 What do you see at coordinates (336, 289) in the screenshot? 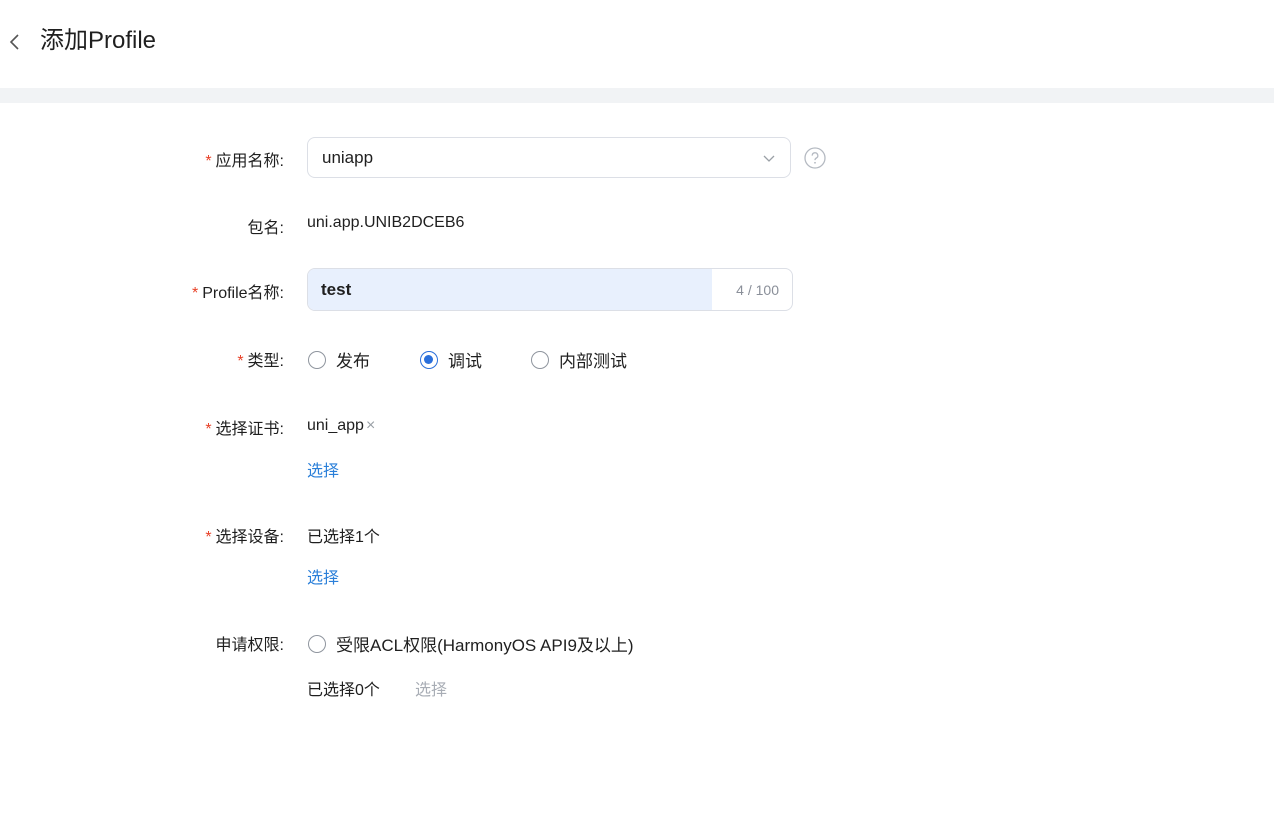
I see `profile-name-value: test` at bounding box center [336, 289].